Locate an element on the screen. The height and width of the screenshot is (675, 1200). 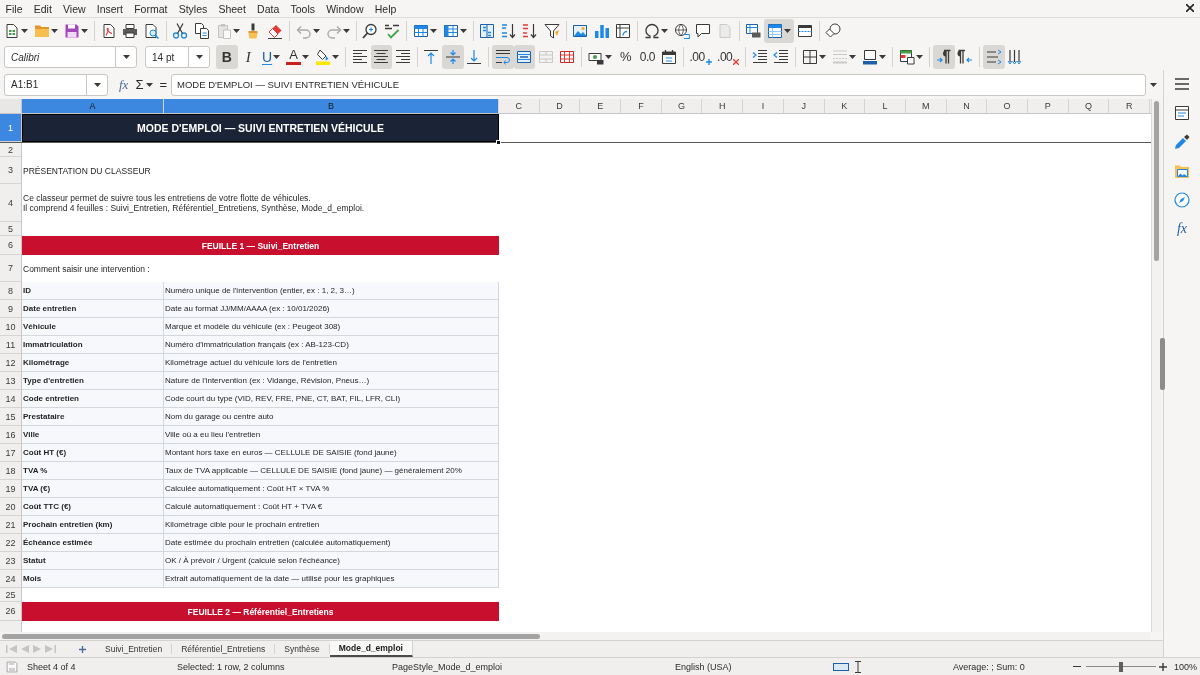
selection-text: Selected: 1 row, 2 columns is located at coordinates (231, 666).